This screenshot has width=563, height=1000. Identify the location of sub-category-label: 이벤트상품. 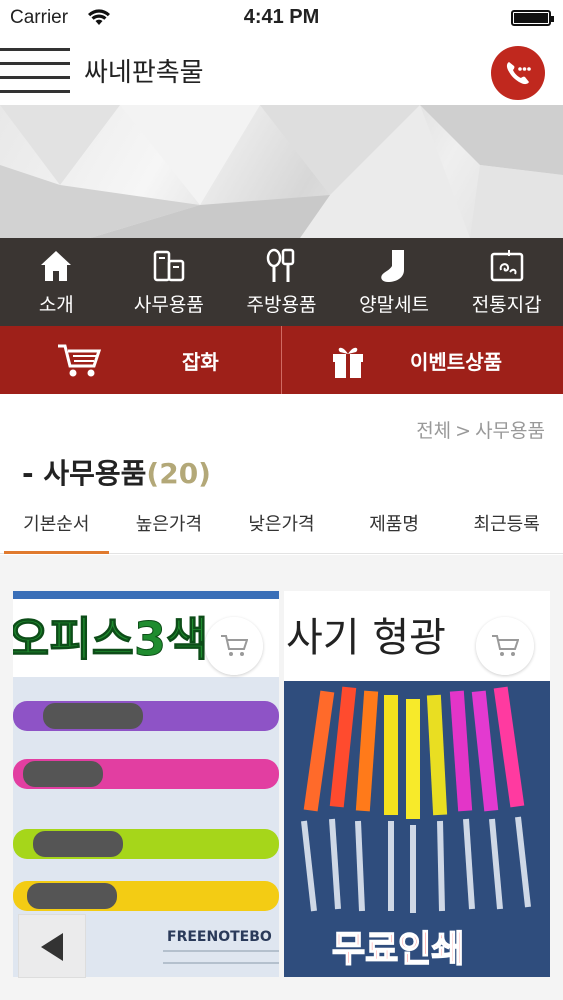
(456, 362).